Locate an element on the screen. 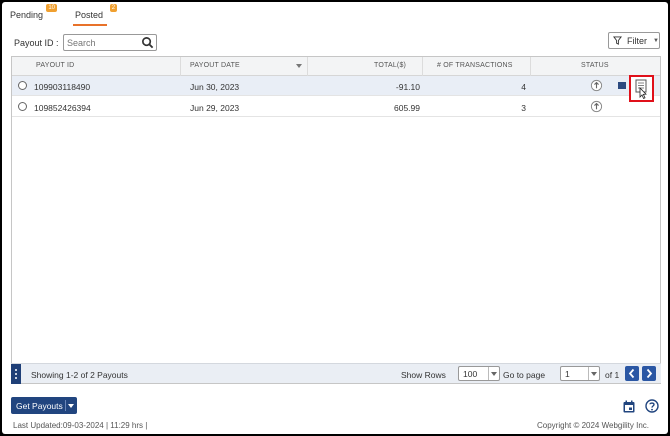  col-transactions: # OF TRANSACTIONS is located at coordinates (475, 65).